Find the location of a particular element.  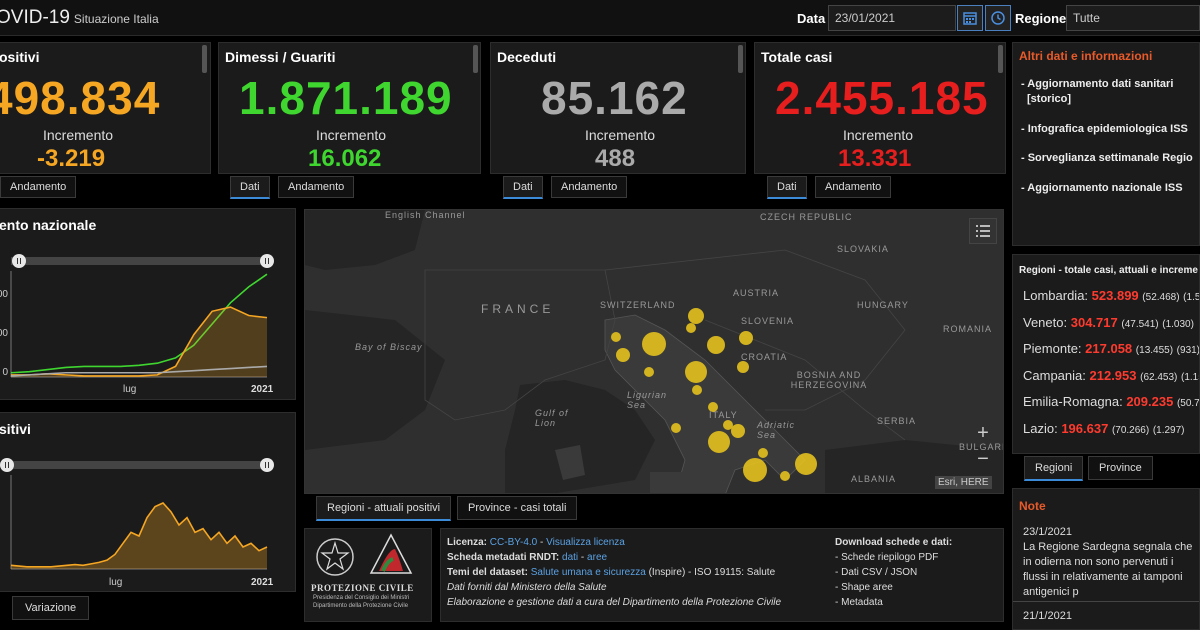

region-row: Piemonte: 217.058 (13.455) (931) is located at coordinates (1111, 349).